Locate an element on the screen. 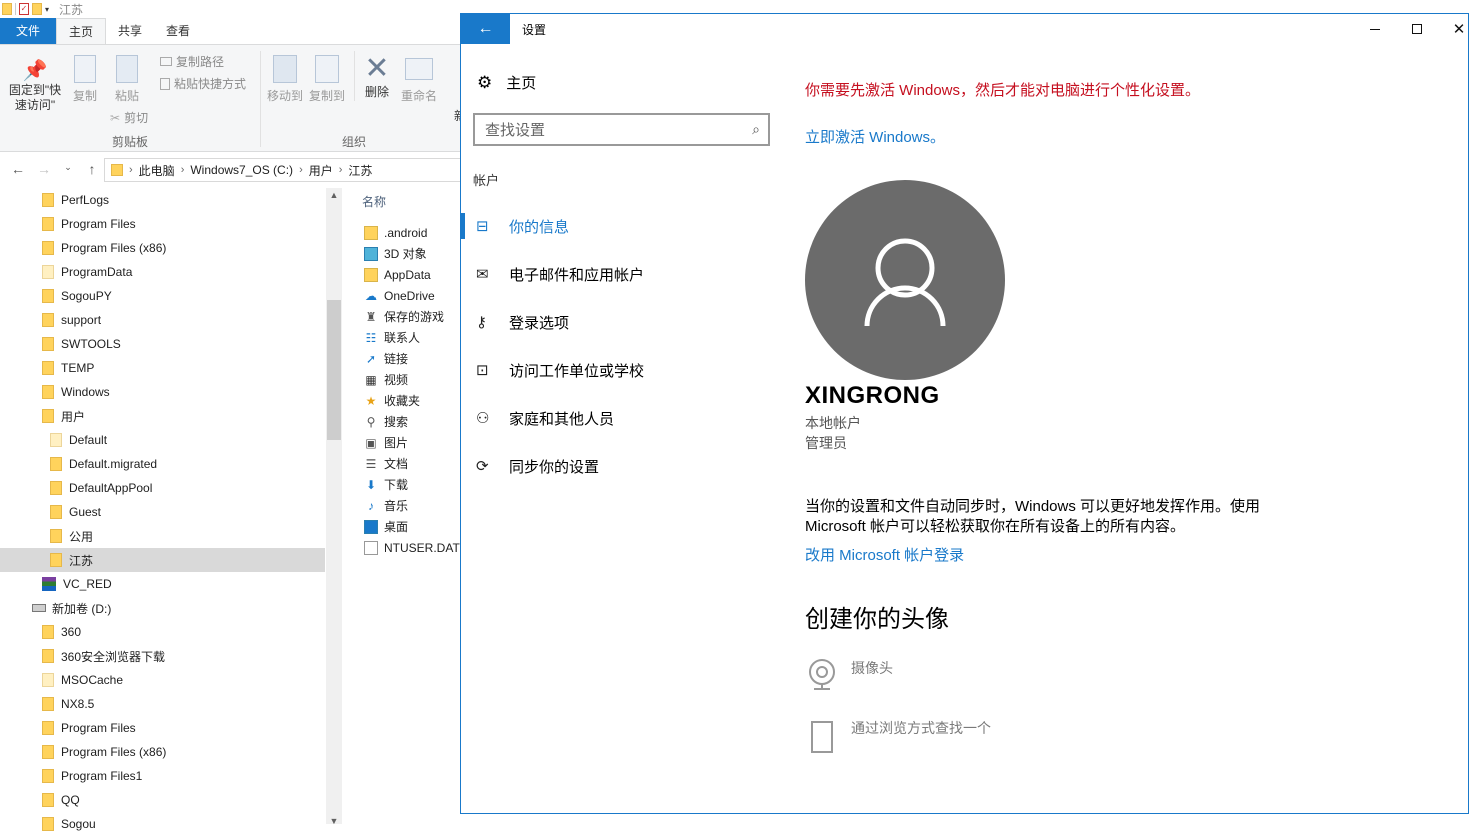 Image resolution: width=1469 pixels, height=836 pixels. folder-icon is located at coordinates (7, 9).